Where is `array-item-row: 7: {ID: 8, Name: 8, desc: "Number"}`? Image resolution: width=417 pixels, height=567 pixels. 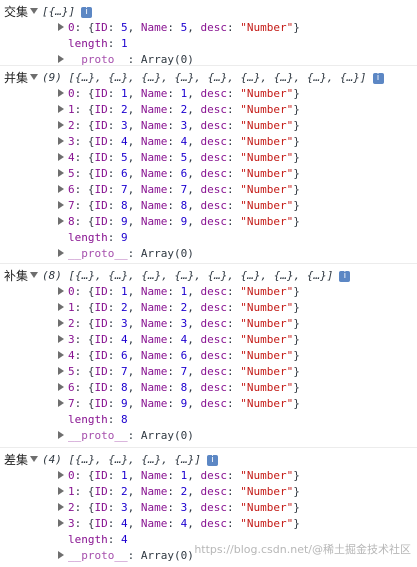
array-item-row: 7: {ID: 8, Name: 8, desc: "Number"} is located at coordinates (179, 206).